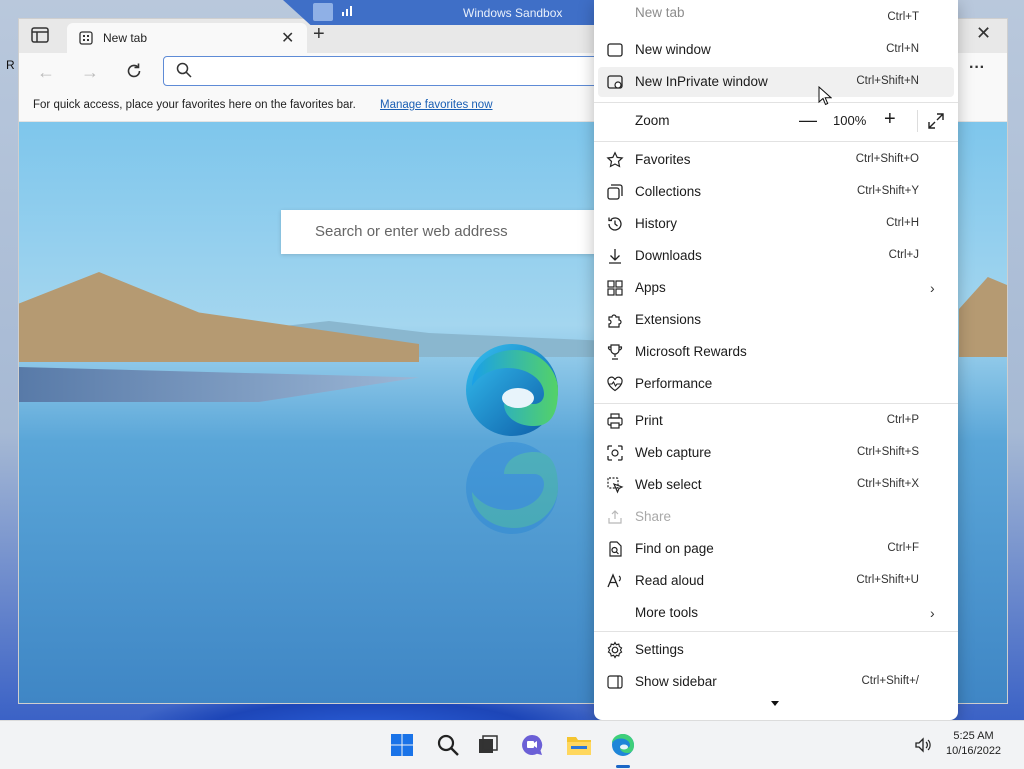  I want to click on menu-item-shortcut: Ctrl+P, so click(902, 420).